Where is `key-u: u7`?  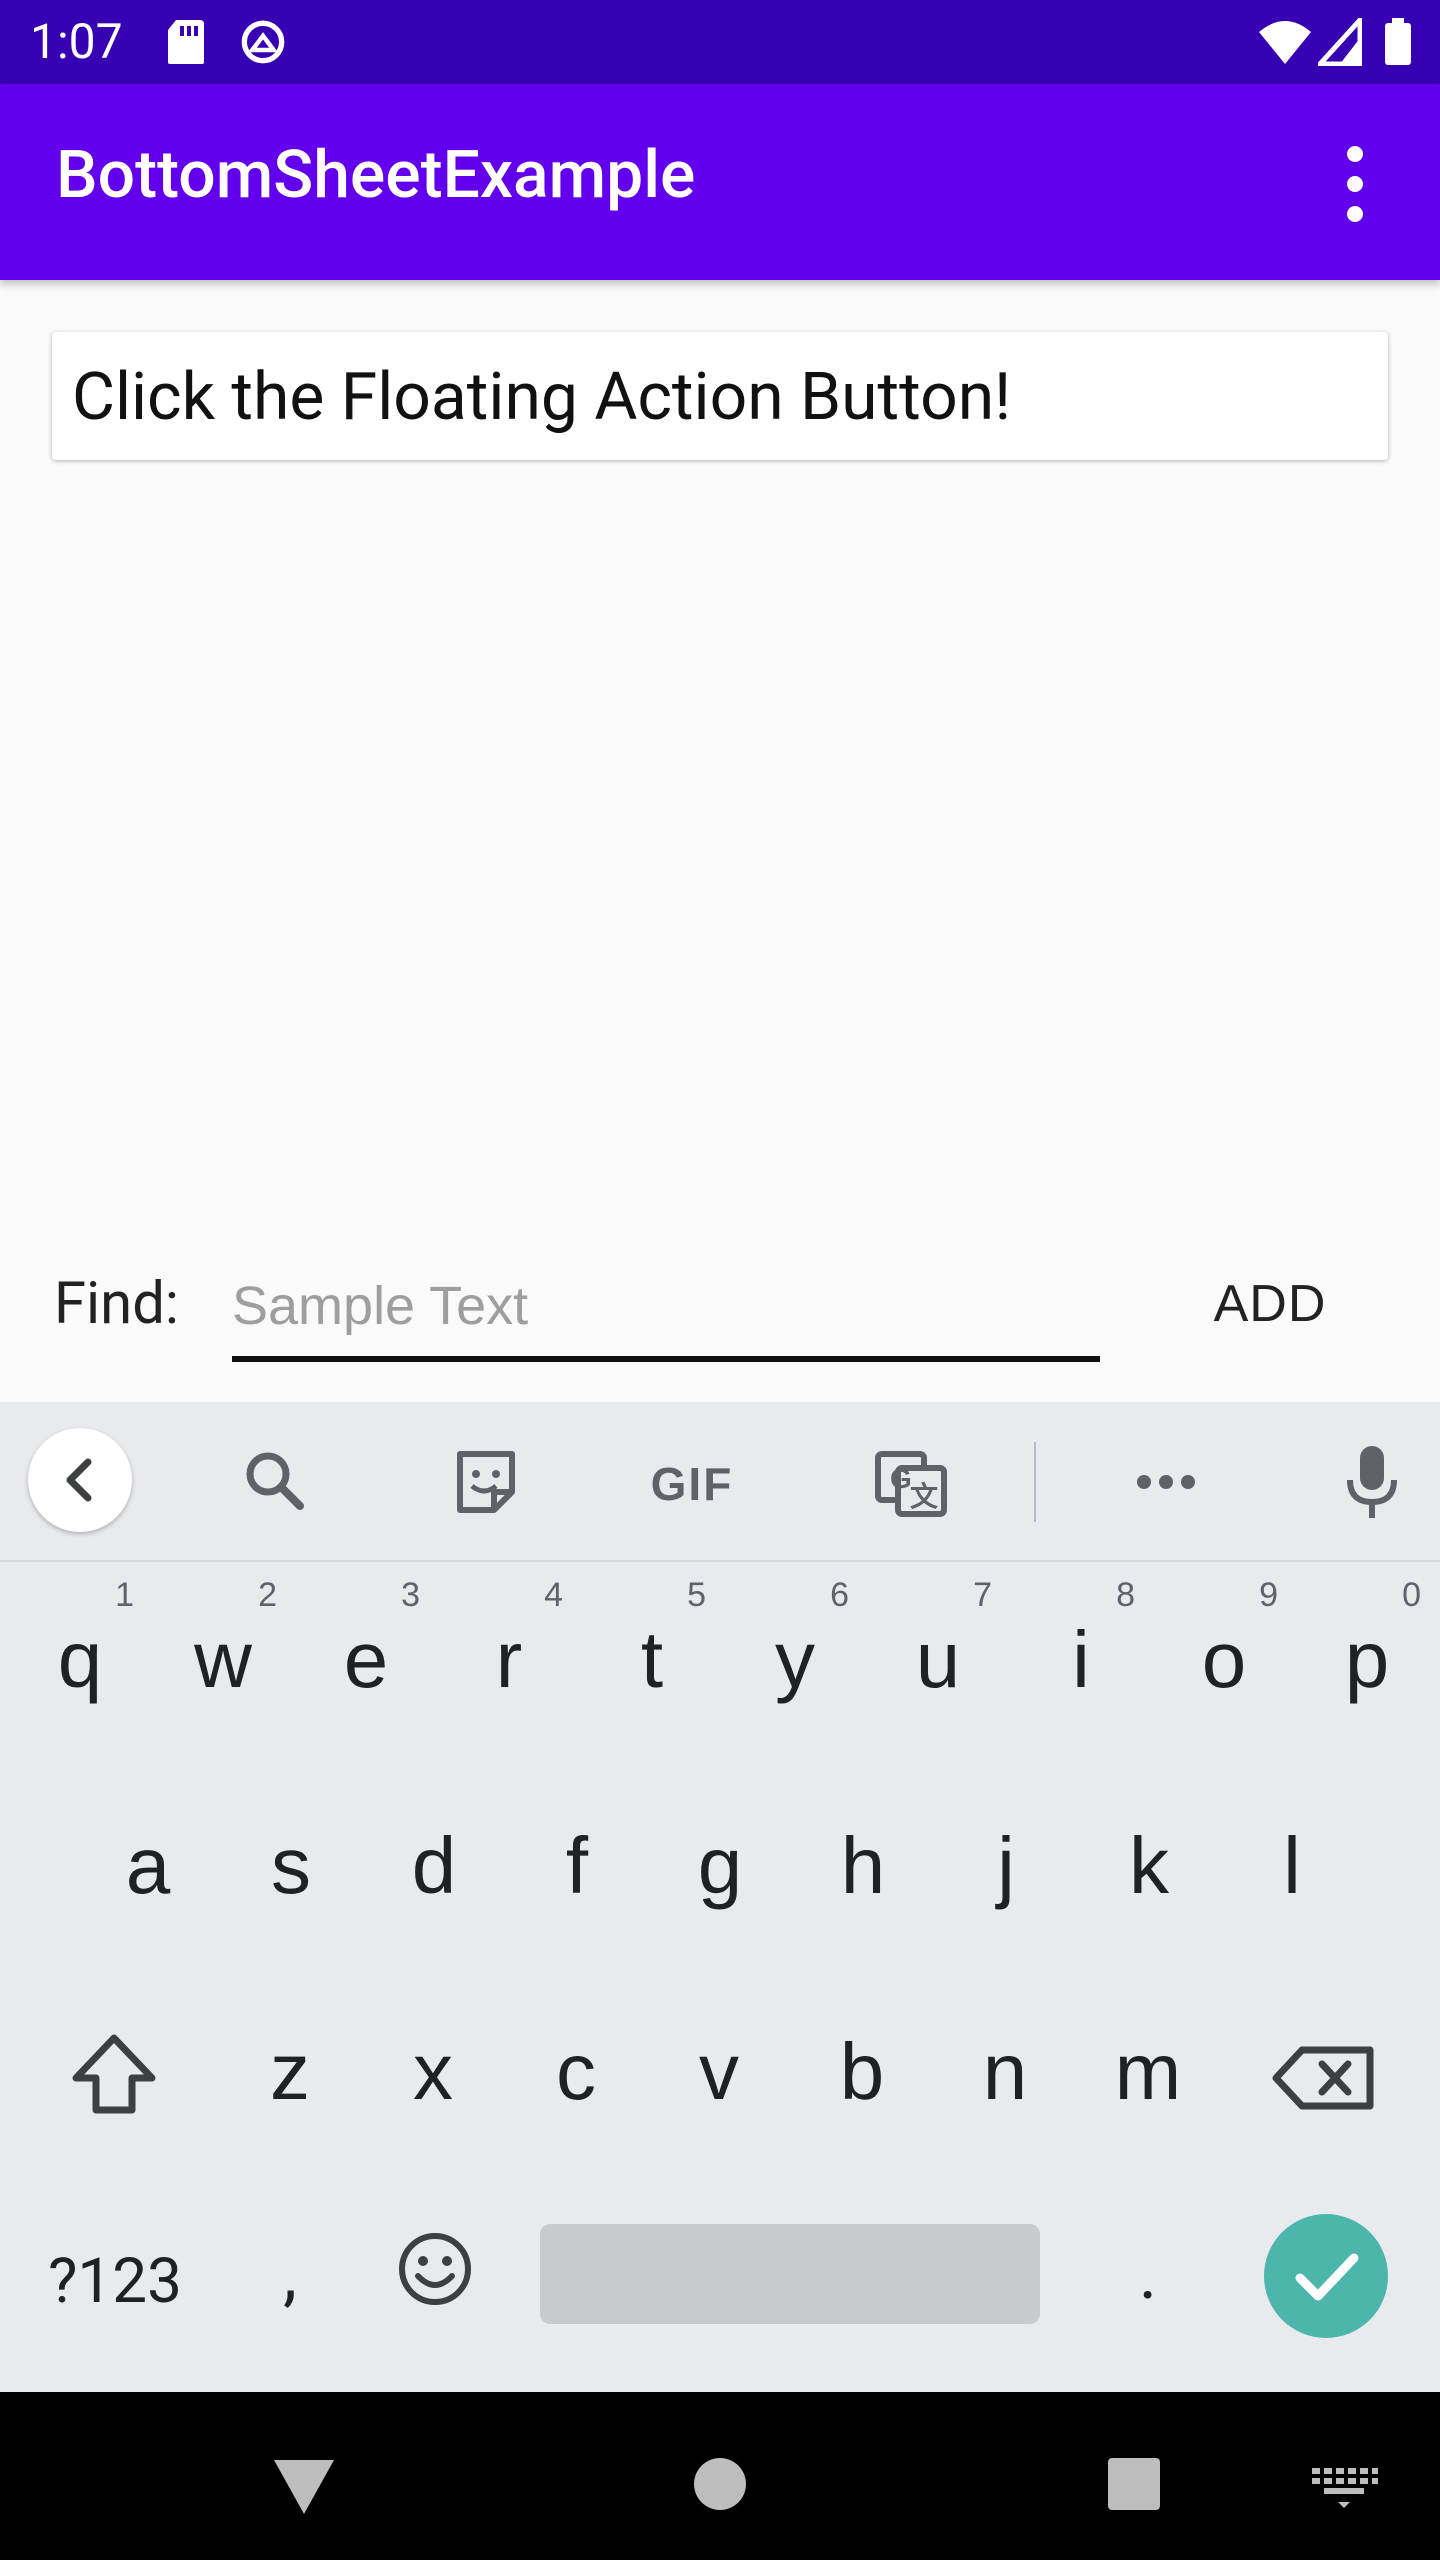
key-u: u7 is located at coordinates (938, 1664).